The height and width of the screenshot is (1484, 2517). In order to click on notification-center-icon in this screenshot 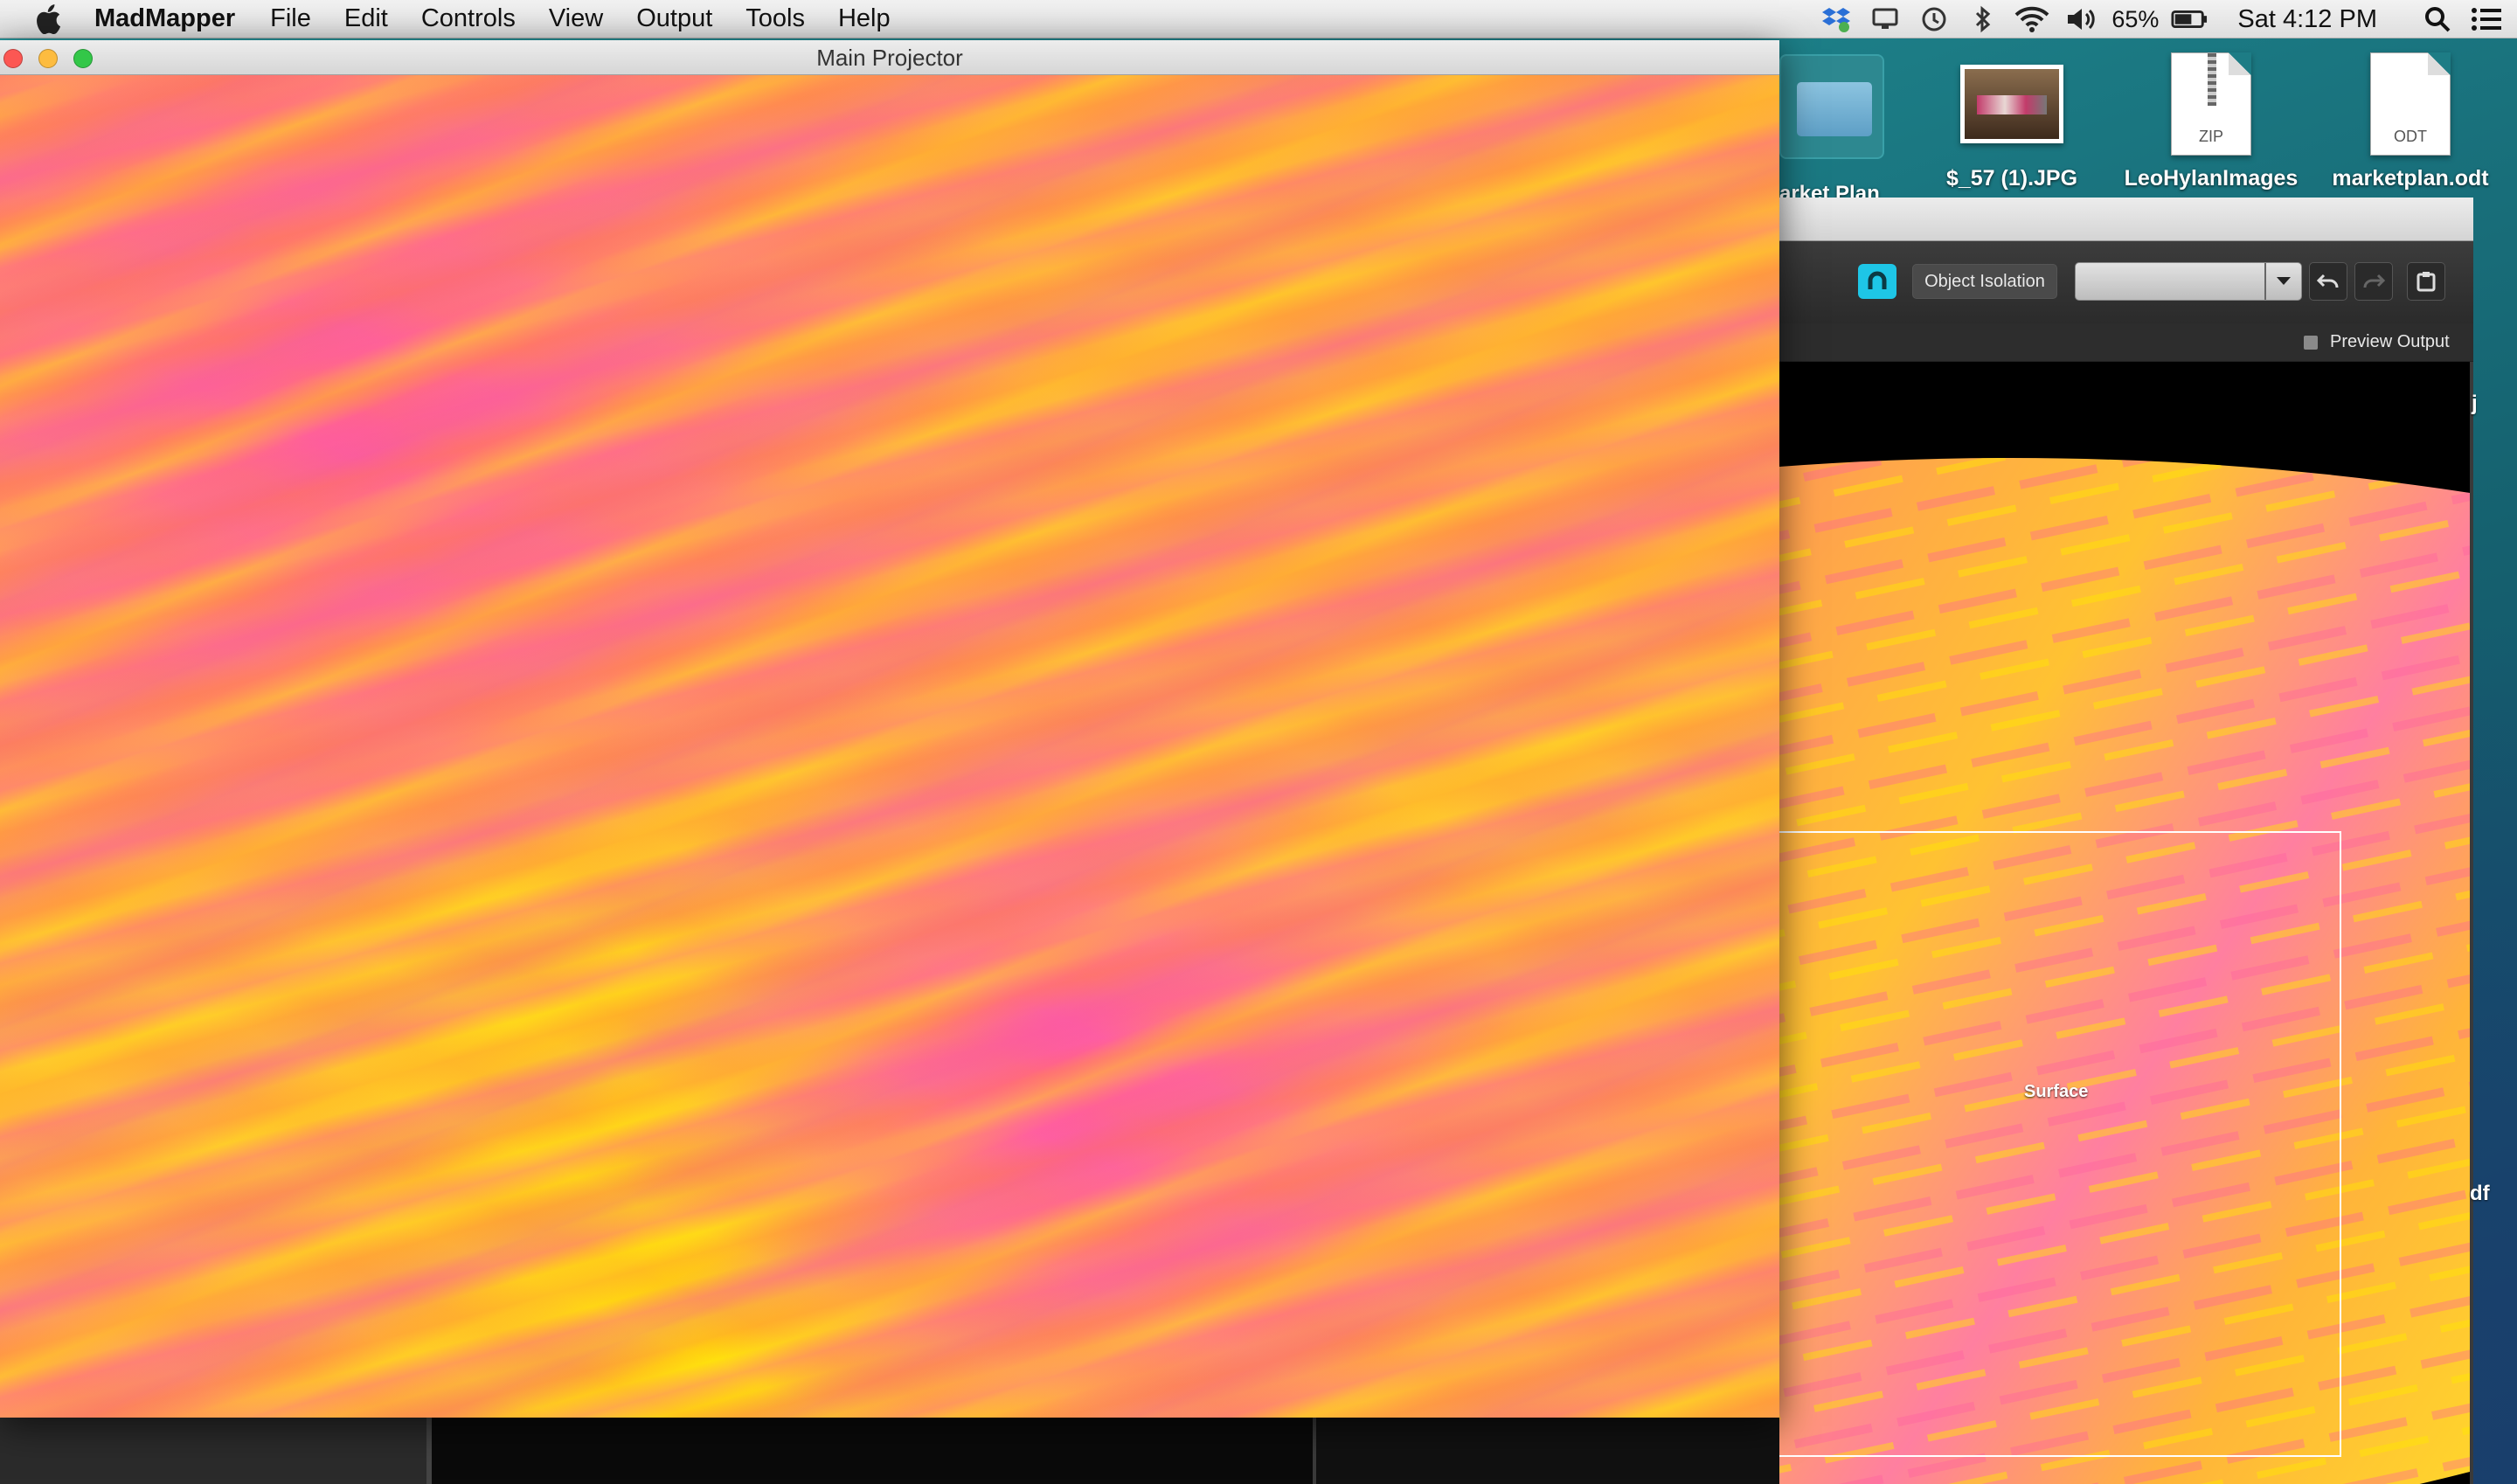, I will do `click(2486, 19)`.